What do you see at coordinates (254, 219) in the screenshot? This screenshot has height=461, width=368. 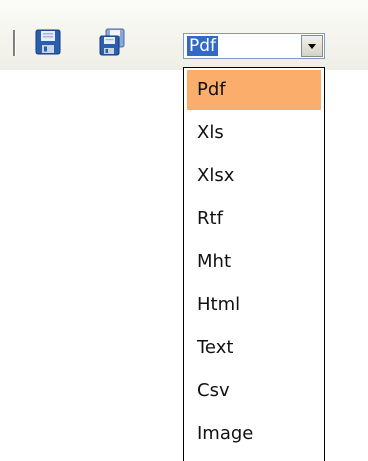 I see `format-option-rtf: Rtf` at bounding box center [254, 219].